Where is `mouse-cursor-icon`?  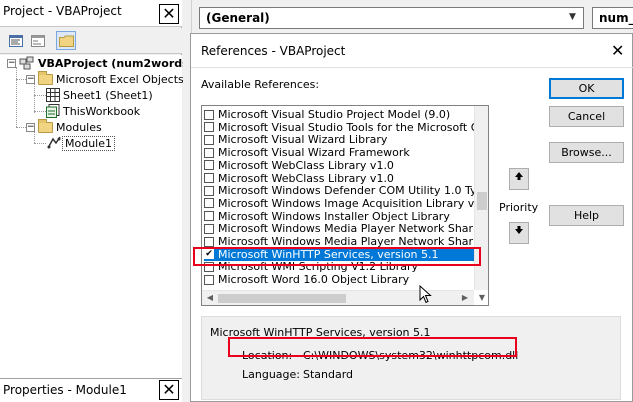
mouse-cursor-icon is located at coordinates (425, 294).